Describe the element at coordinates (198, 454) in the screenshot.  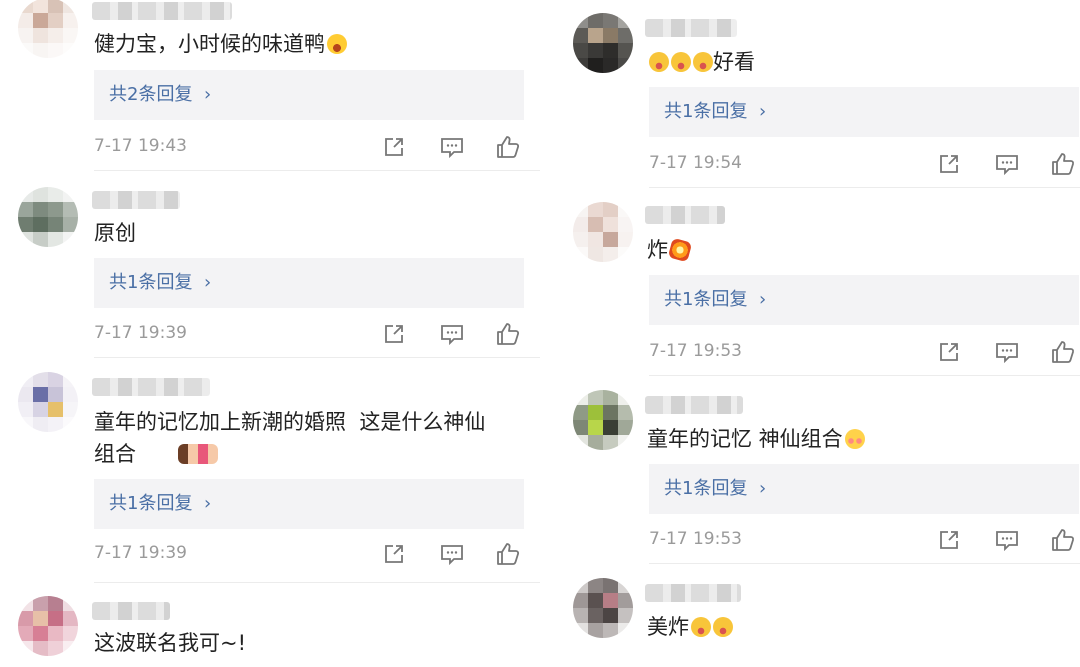
I see `couple-emoji-icon` at that location.